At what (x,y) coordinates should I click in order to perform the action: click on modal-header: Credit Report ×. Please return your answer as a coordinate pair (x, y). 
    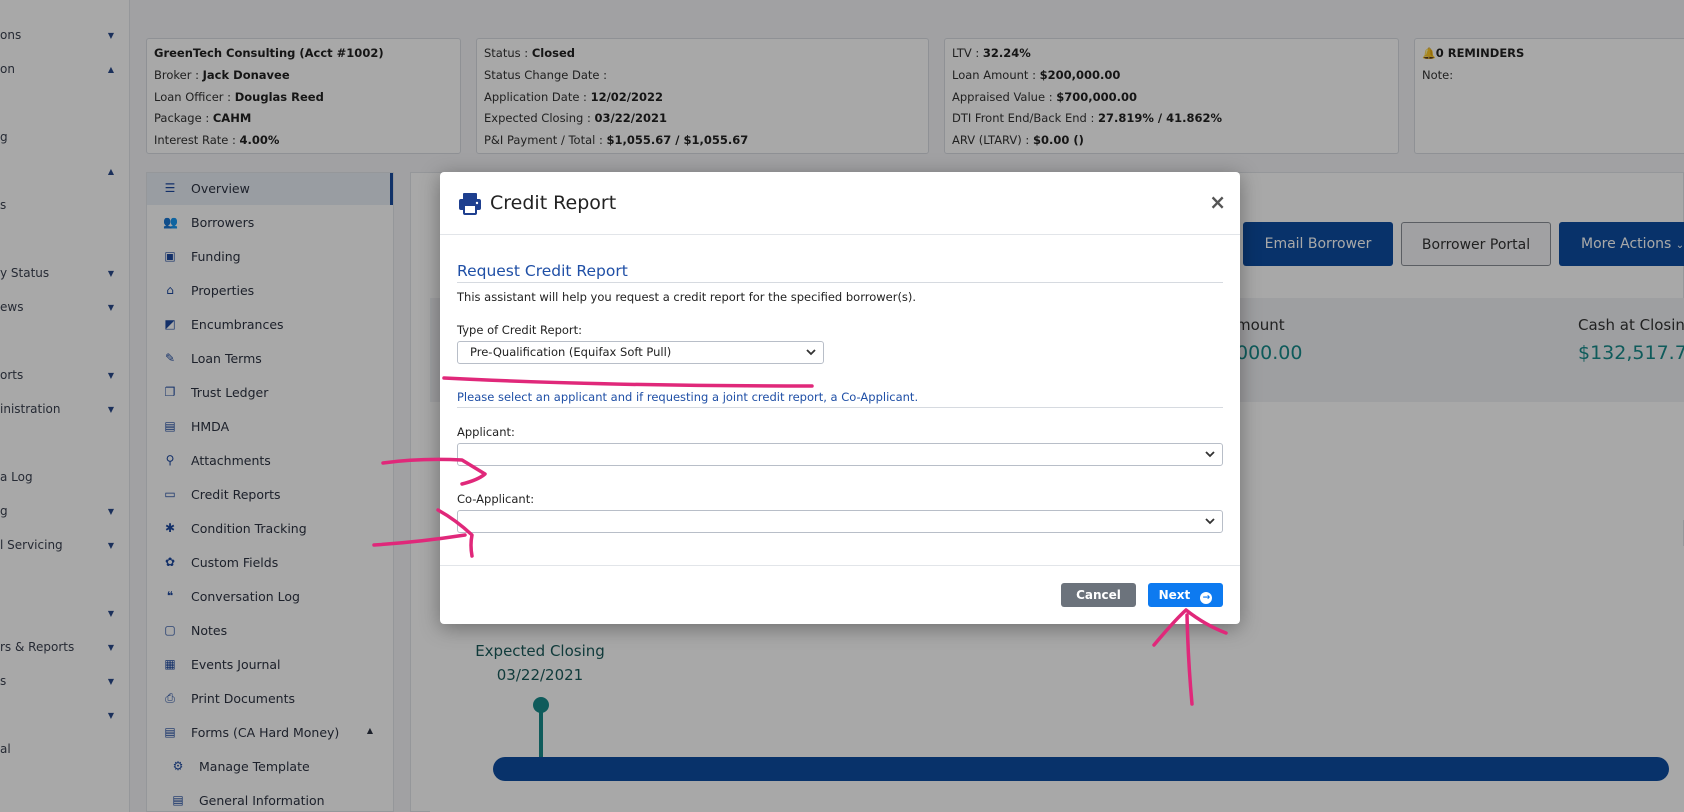
    Looking at the image, I should click on (840, 203).